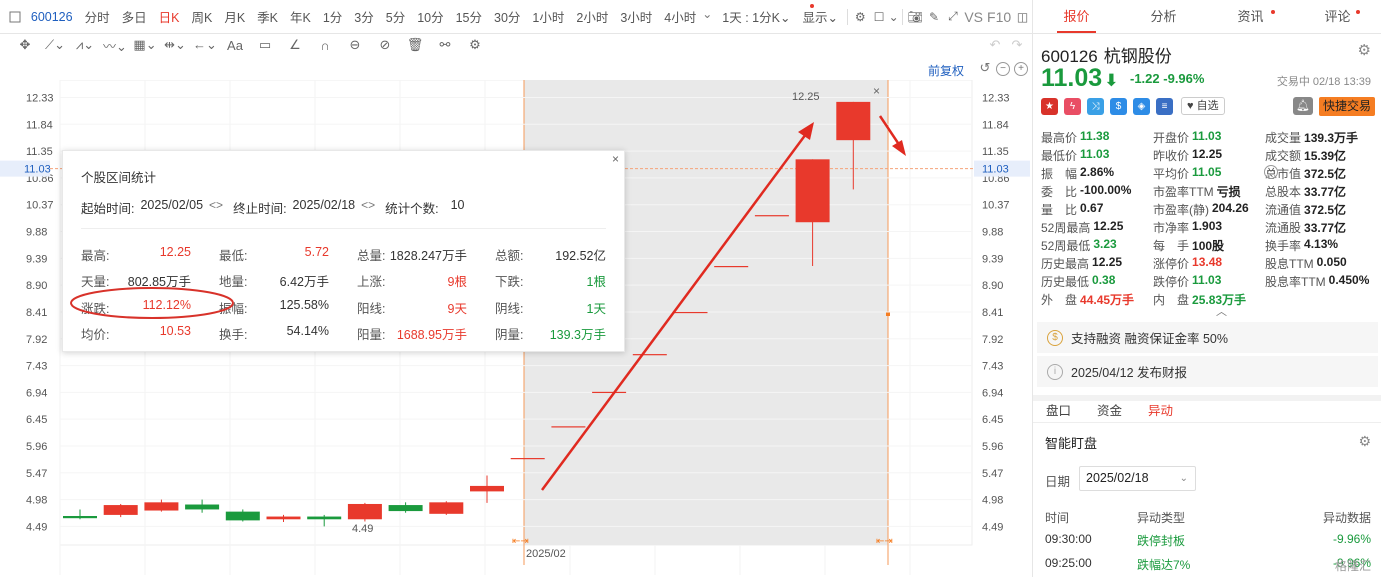  I want to click on quote-tab: 报价, so click(1076, 16).